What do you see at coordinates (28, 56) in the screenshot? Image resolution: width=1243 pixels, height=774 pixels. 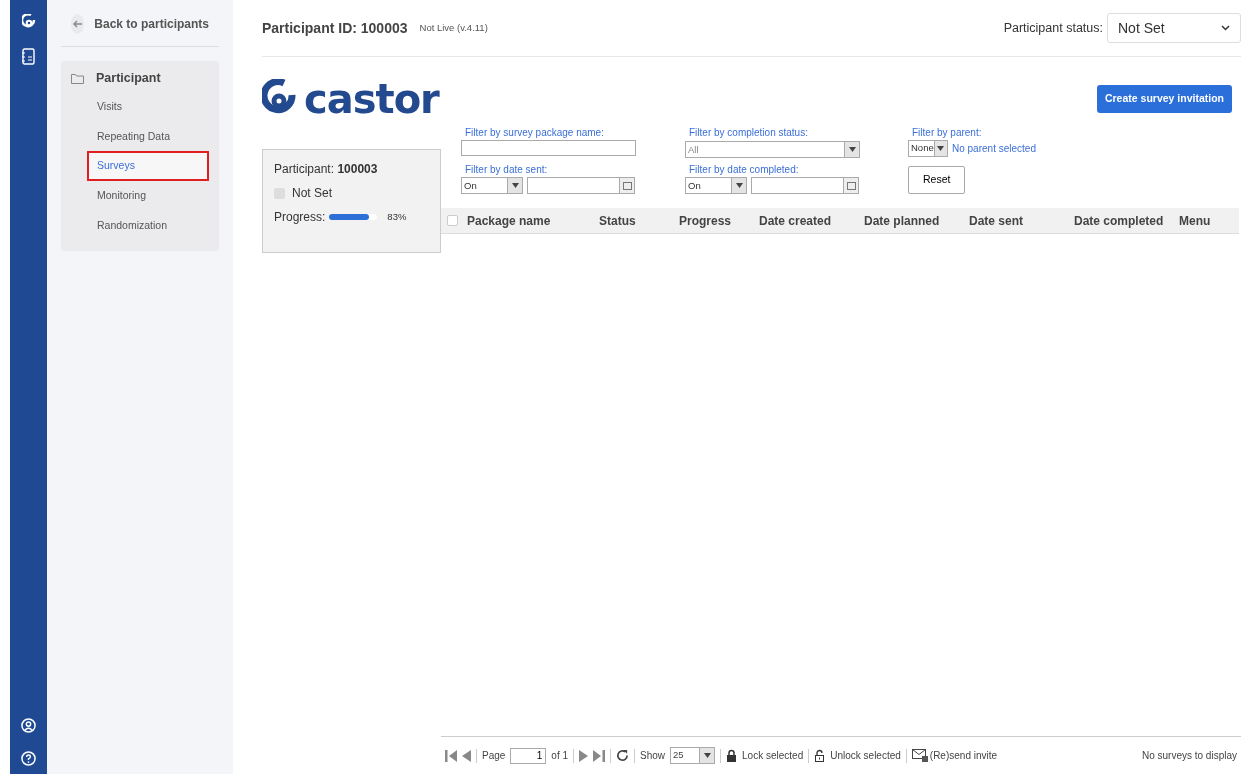 I see `notebook-icon` at bounding box center [28, 56].